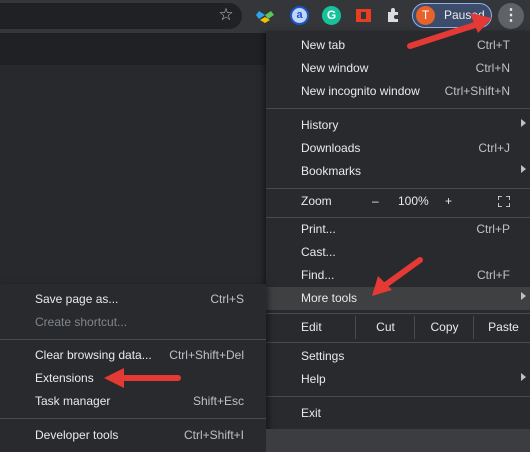 The height and width of the screenshot is (452, 530). I want to click on ext2-letter: a, so click(299, 15).